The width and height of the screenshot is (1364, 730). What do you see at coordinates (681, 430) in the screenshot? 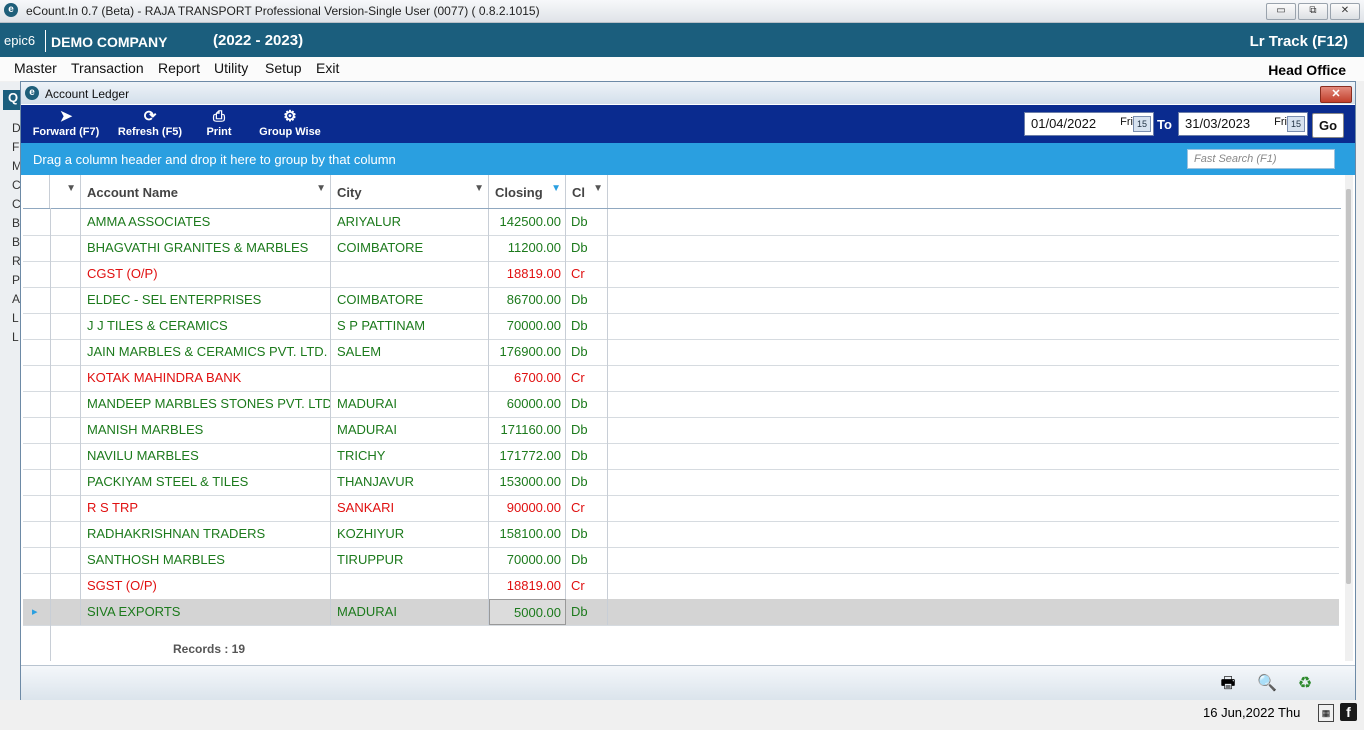
I see `table-row: MANISH MARBLES MADURAI 171160.00 Db` at bounding box center [681, 430].